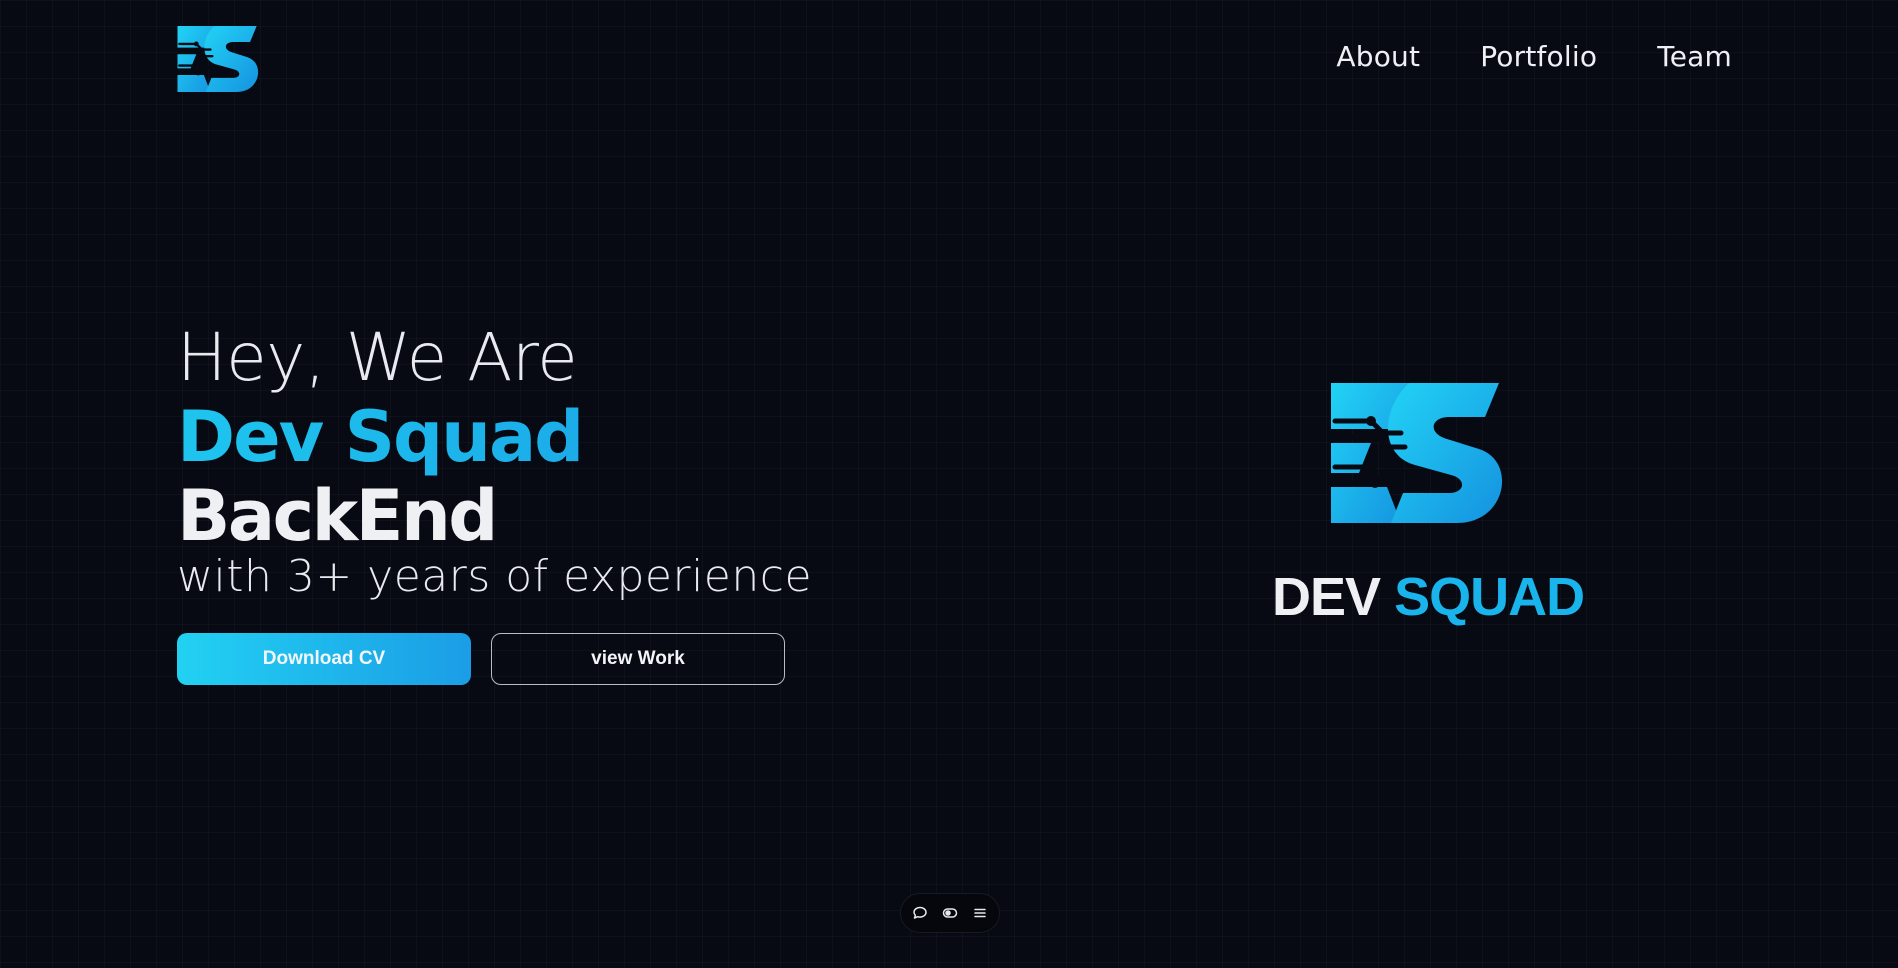  What do you see at coordinates (218, 59) in the screenshot?
I see `site-logo-icon` at bounding box center [218, 59].